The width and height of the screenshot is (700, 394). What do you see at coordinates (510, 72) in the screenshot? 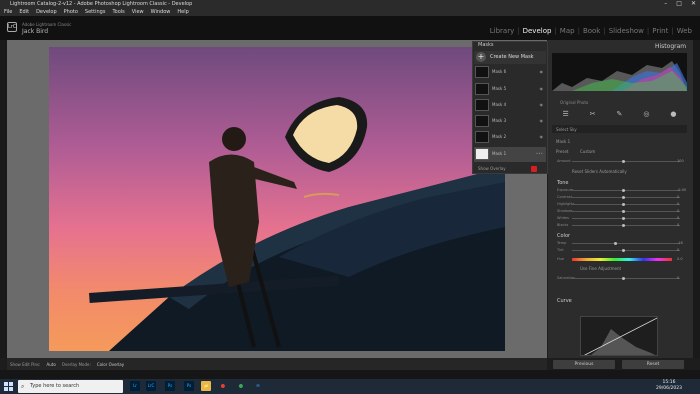
I see `mask-row: Mask 6 ◉` at bounding box center [510, 72].